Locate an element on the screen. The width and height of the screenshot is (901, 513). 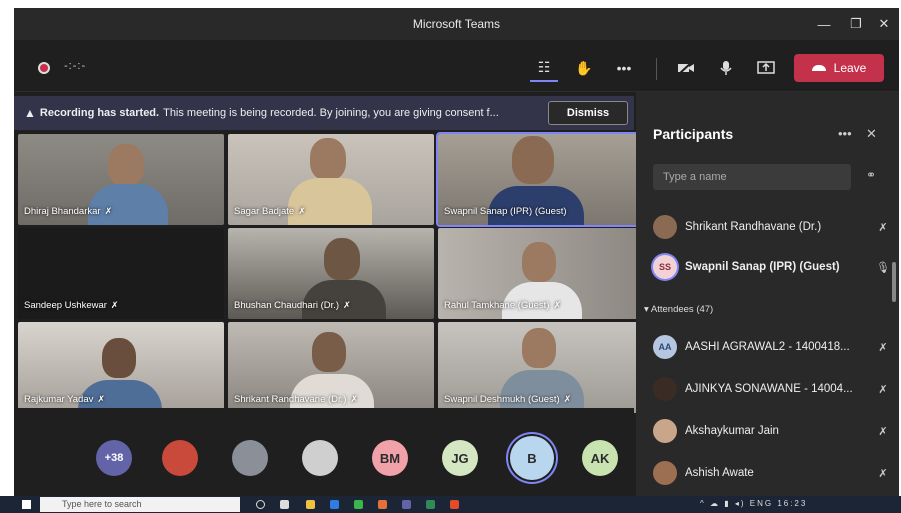
avatar-speaking: B is located at coordinates (532, 458).